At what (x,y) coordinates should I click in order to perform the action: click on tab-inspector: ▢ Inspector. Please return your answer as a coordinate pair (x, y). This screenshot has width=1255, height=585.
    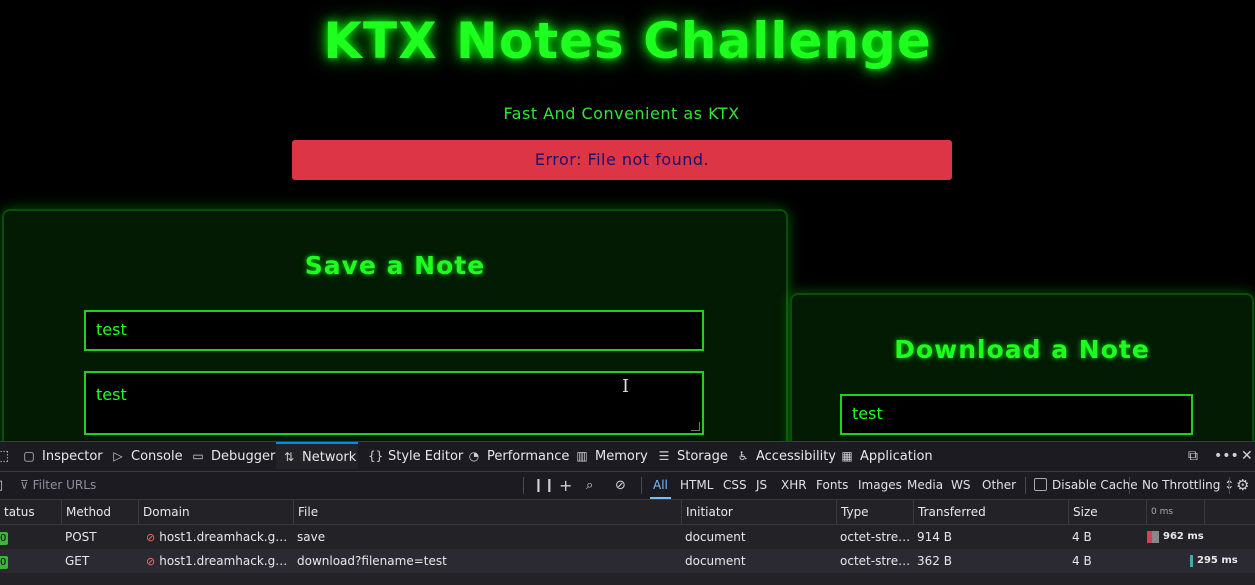
    Looking at the image, I should click on (62, 456).